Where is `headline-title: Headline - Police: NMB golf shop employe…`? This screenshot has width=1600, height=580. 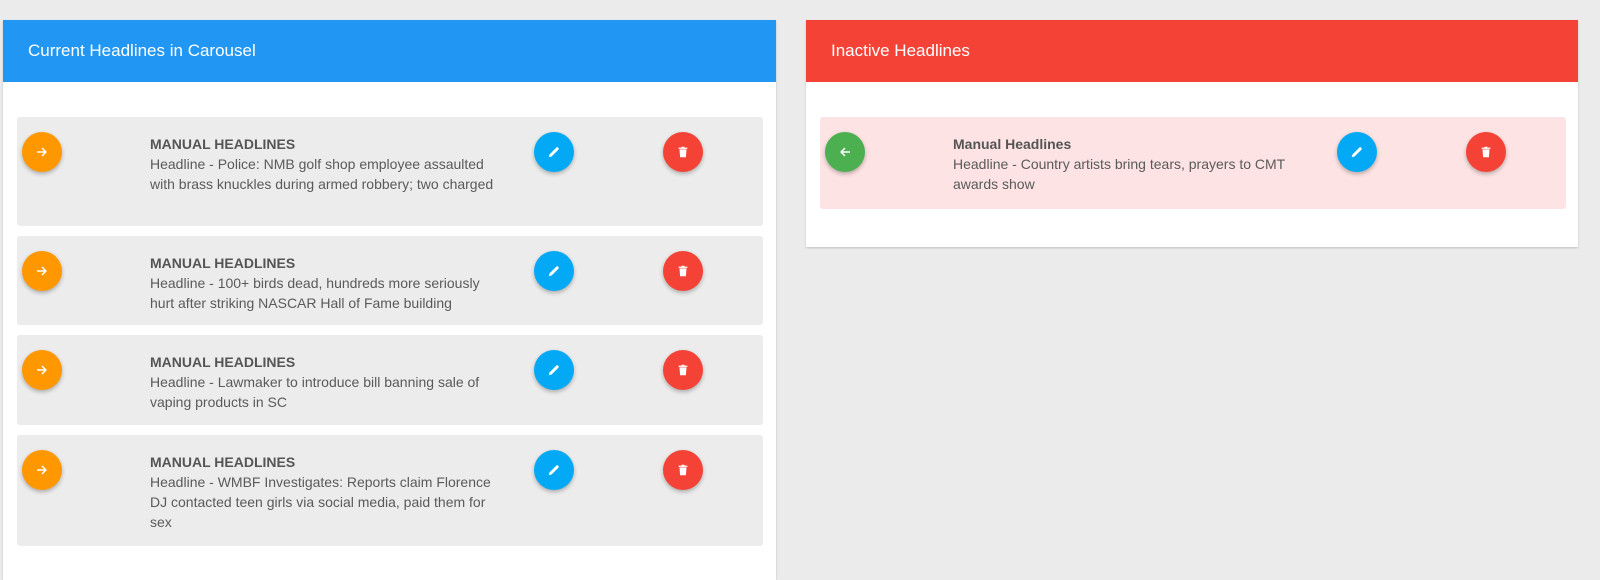 headline-title: Headline - Police: NMB golf shop employe… is located at coordinates (322, 174).